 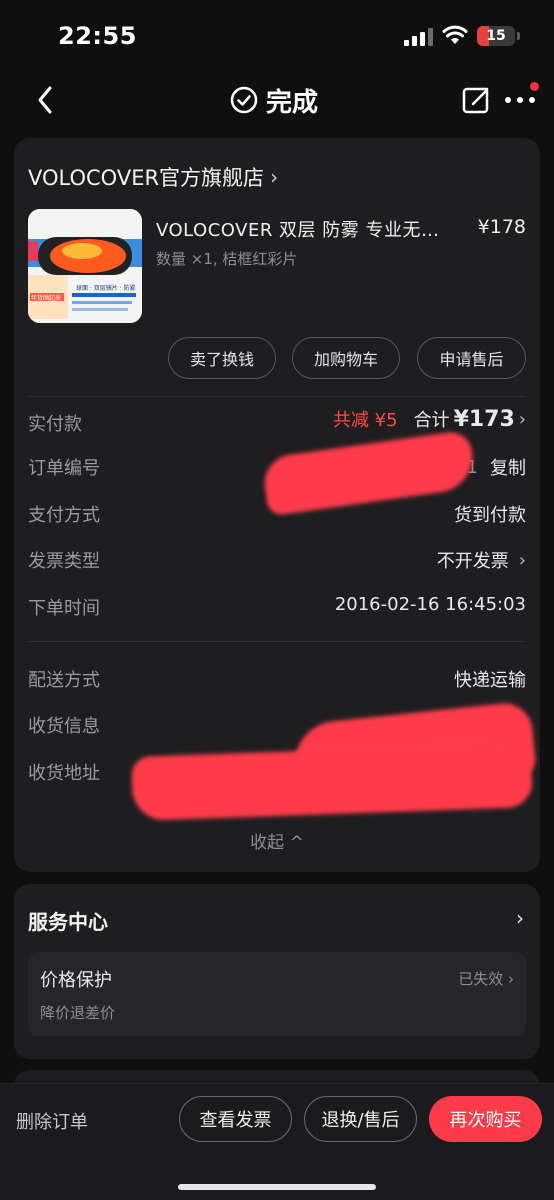 I want to click on product-price: ¥178, so click(x=501, y=227).